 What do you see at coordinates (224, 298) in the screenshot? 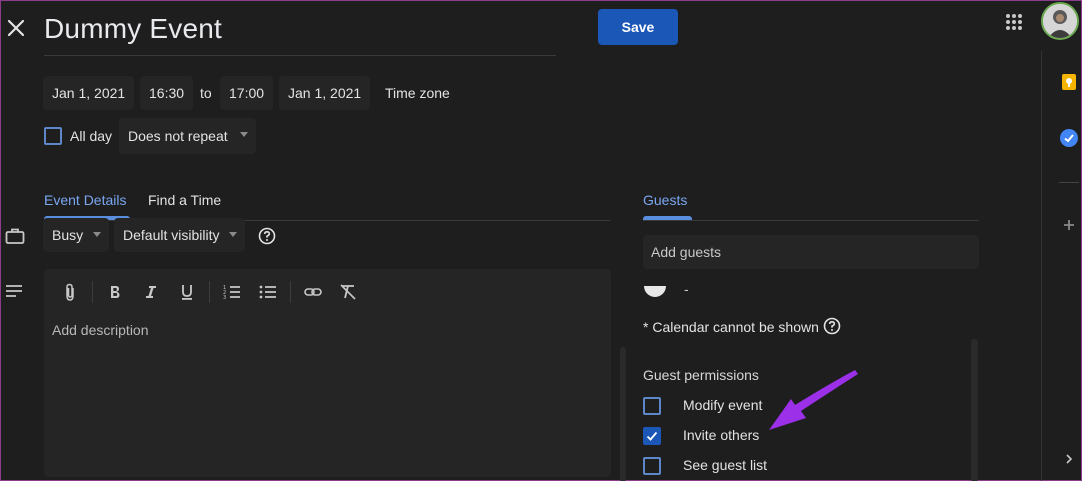
I see `svg-text: 3` at bounding box center [224, 298].